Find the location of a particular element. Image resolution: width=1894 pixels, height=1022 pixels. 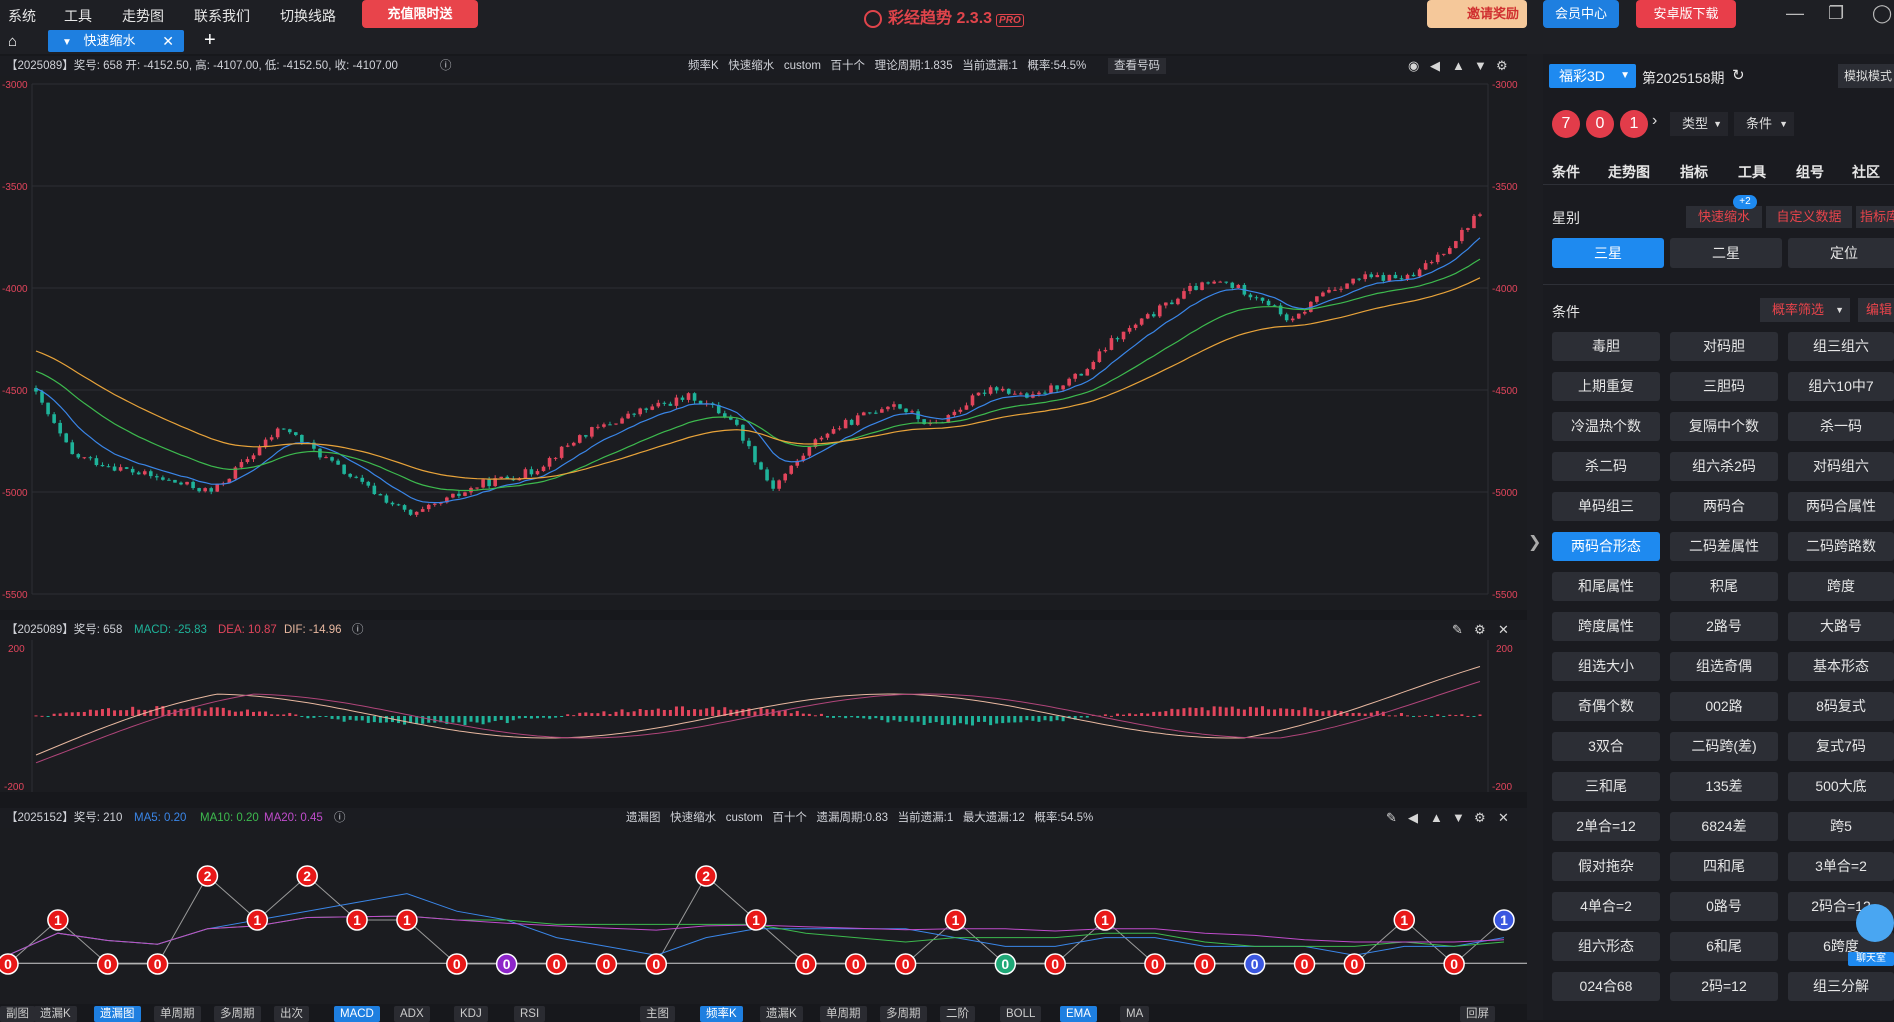

condition-button: 复隔中个数 is located at coordinates (1724, 426).